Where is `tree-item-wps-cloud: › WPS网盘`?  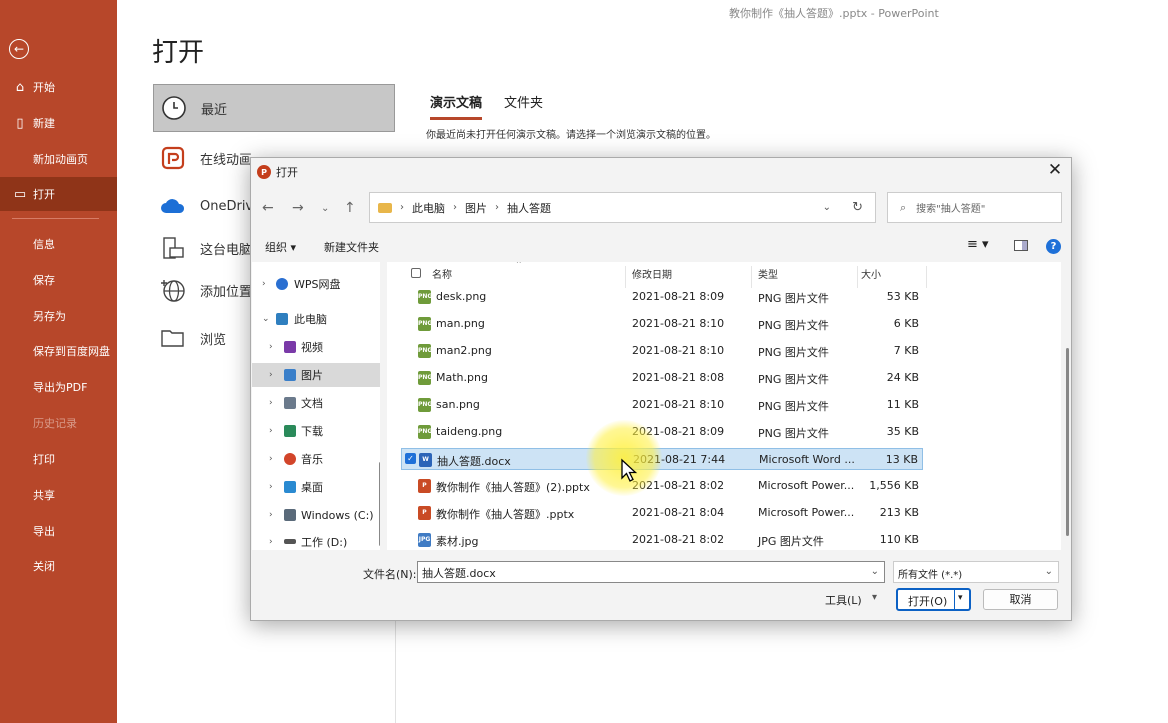 tree-item-wps-cloud: › WPS网盘 is located at coordinates (316, 284).